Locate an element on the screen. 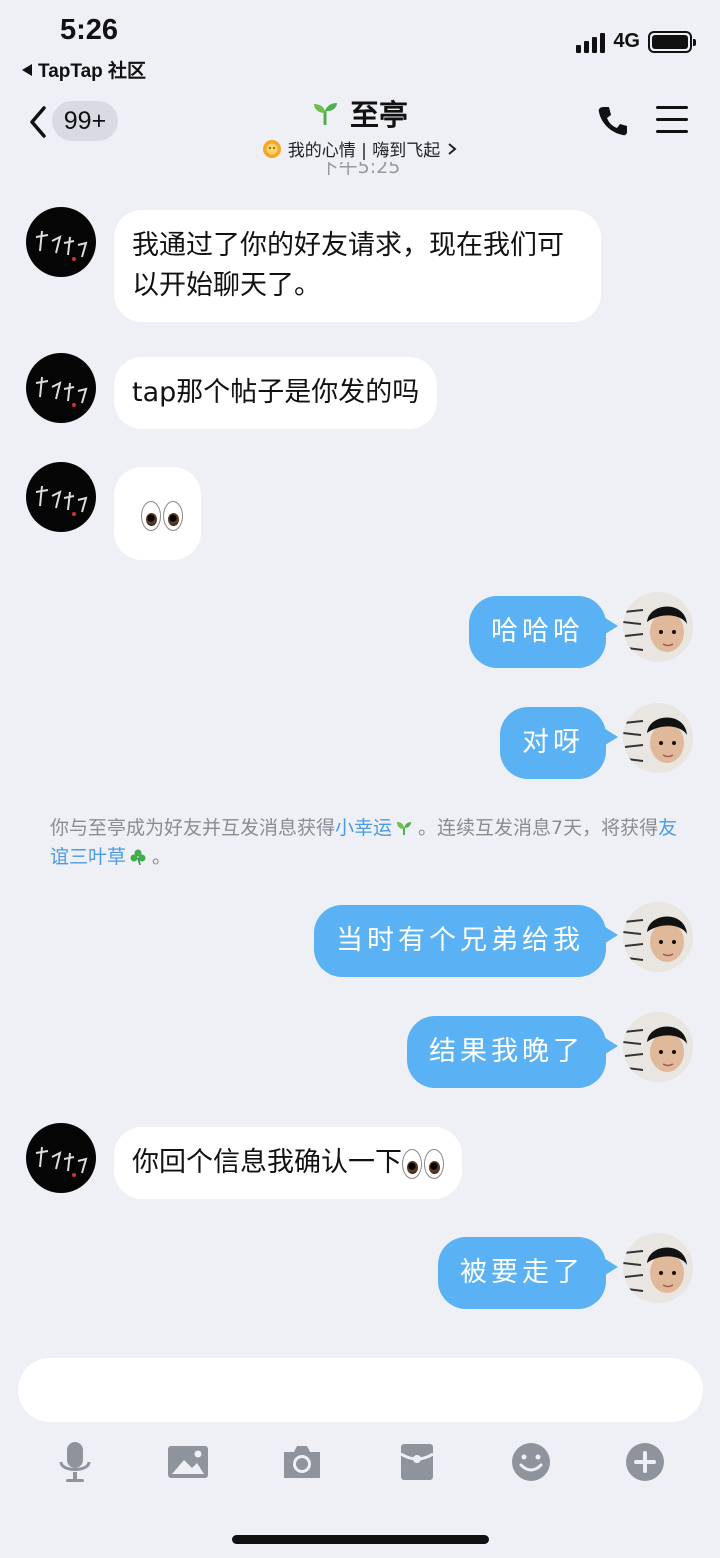 Image resolution: width=720 pixels, height=1558 pixels. note-text: 你与至亭成为好友并互发消息获得 is located at coordinates (193, 828).